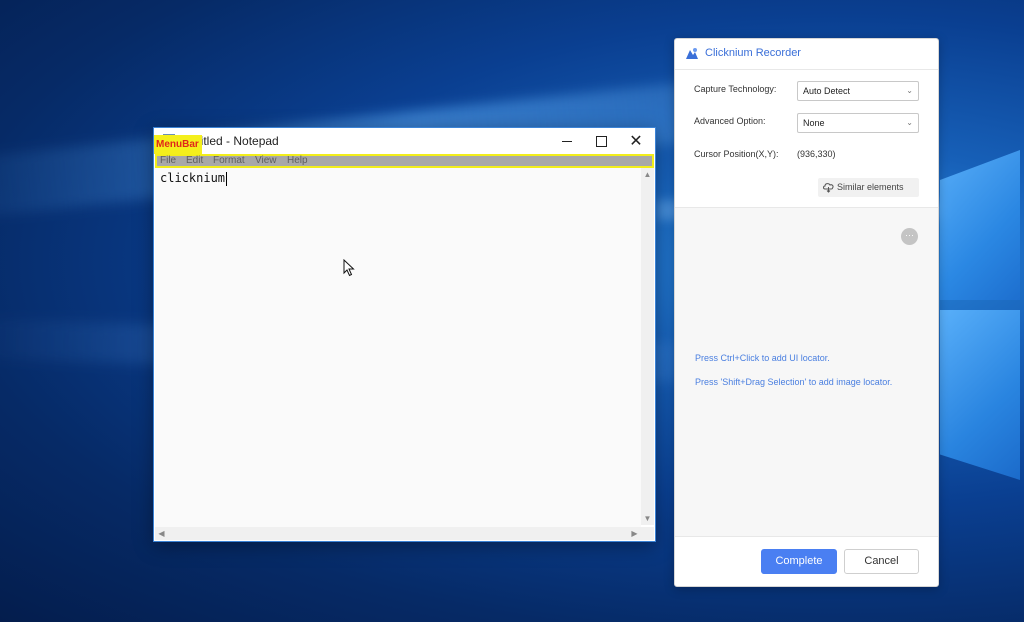  What do you see at coordinates (858, 91) in the screenshot?
I see `capture-technology-select: Auto Detect ⌄` at bounding box center [858, 91].